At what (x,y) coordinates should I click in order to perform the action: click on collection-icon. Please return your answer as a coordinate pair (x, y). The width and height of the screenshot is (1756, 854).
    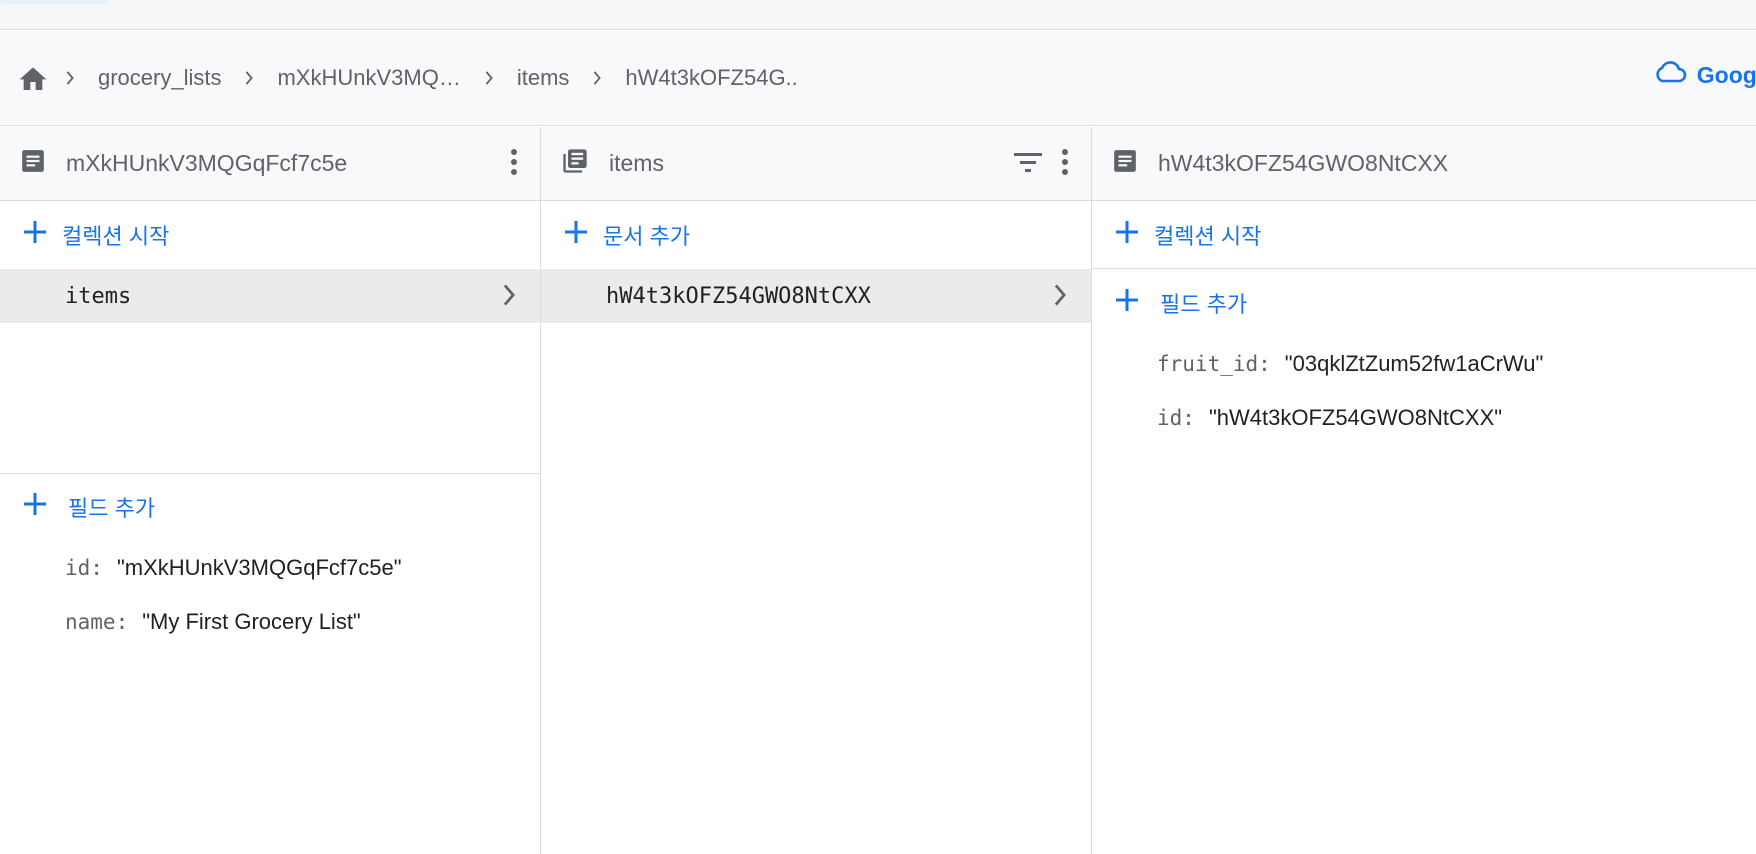
    Looking at the image, I should click on (575, 163).